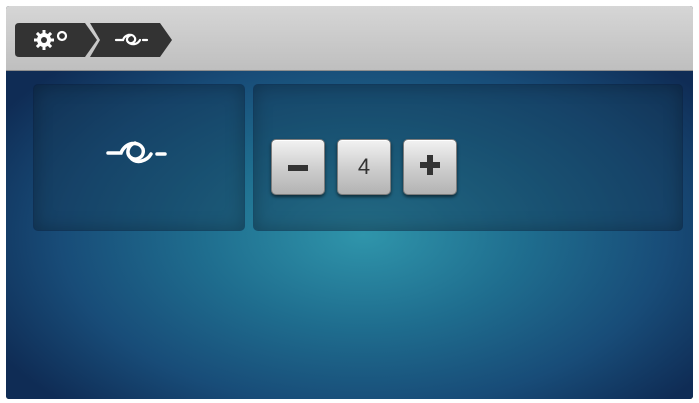  I want to click on stitch-icon-panel, so click(139, 157).